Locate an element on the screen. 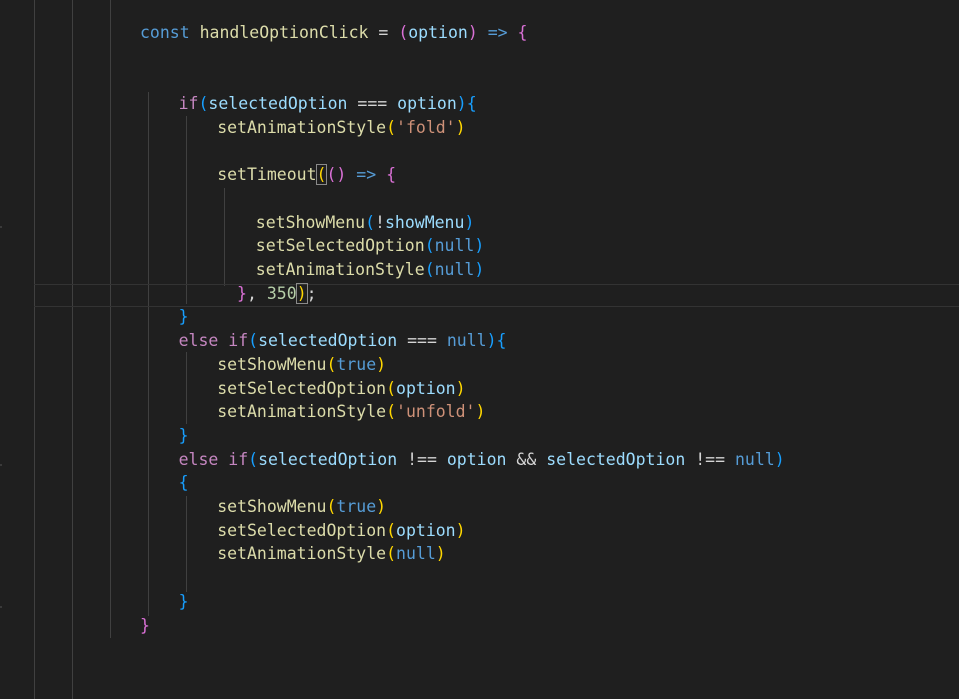 This screenshot has width=959, height=699. code-line: }, 350); is located at coordinates (267, 294).